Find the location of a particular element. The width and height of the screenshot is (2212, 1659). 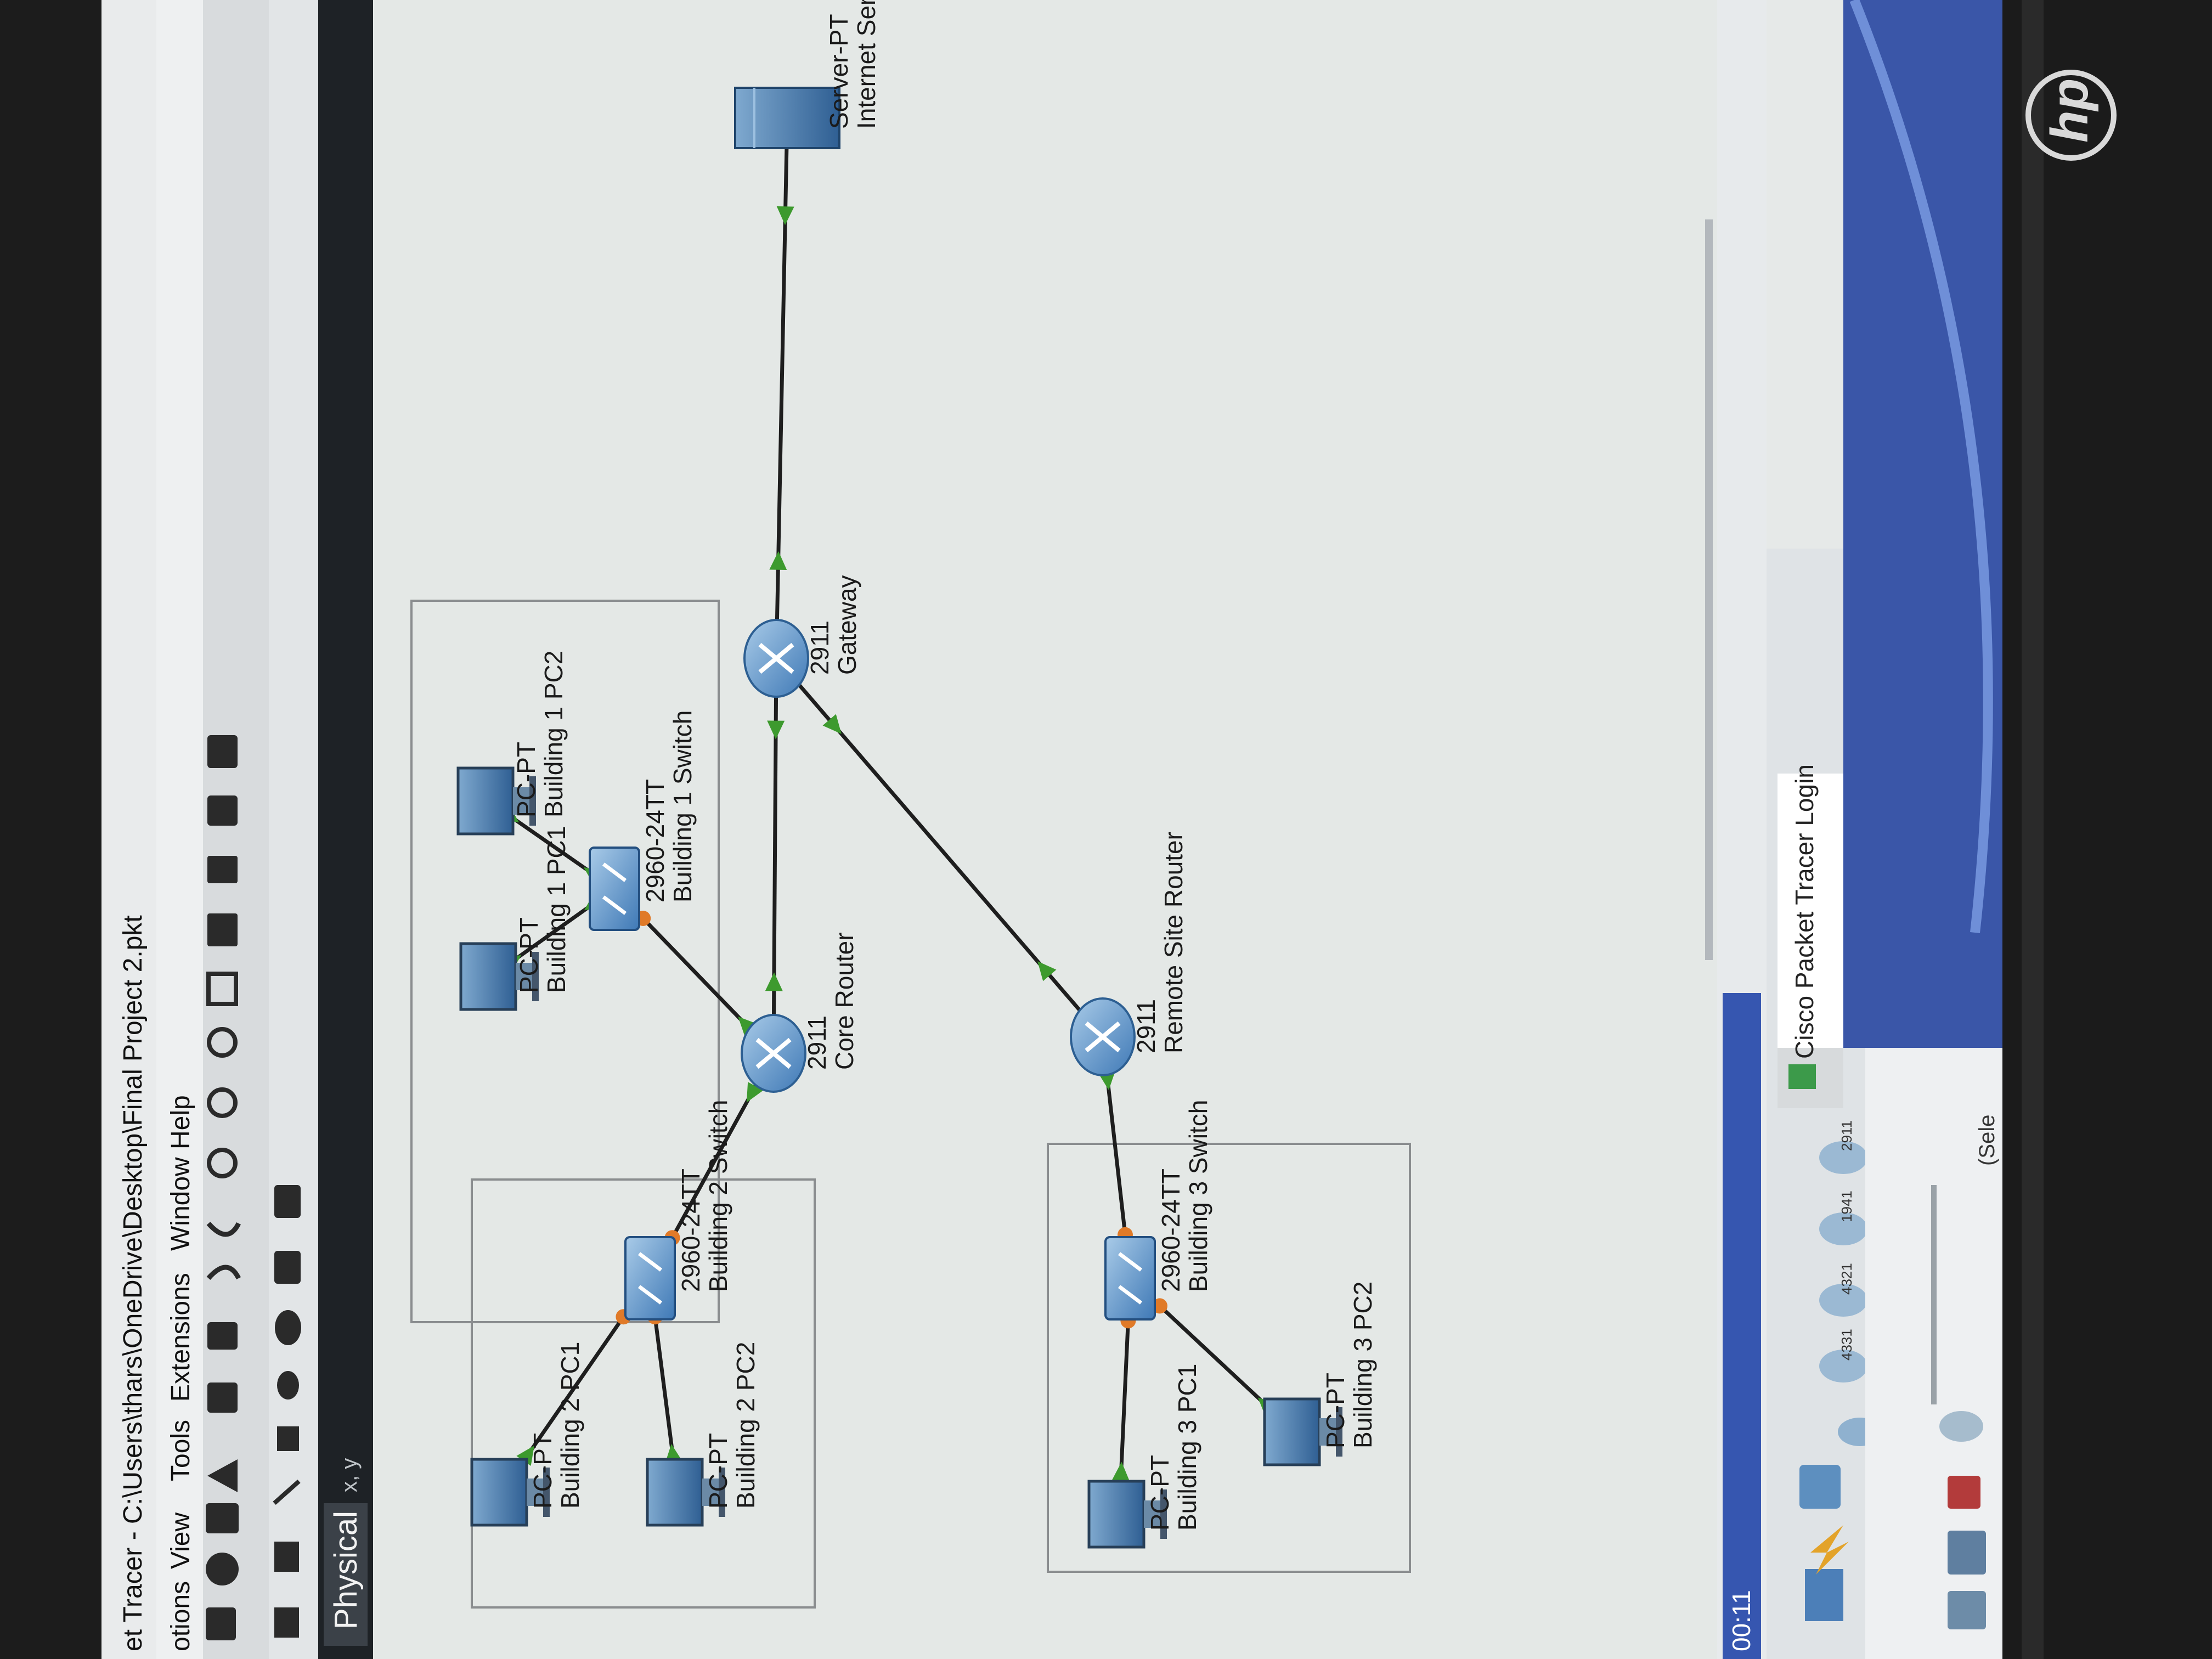

menu-item-window: Window is located at coordinates (180, 1204).